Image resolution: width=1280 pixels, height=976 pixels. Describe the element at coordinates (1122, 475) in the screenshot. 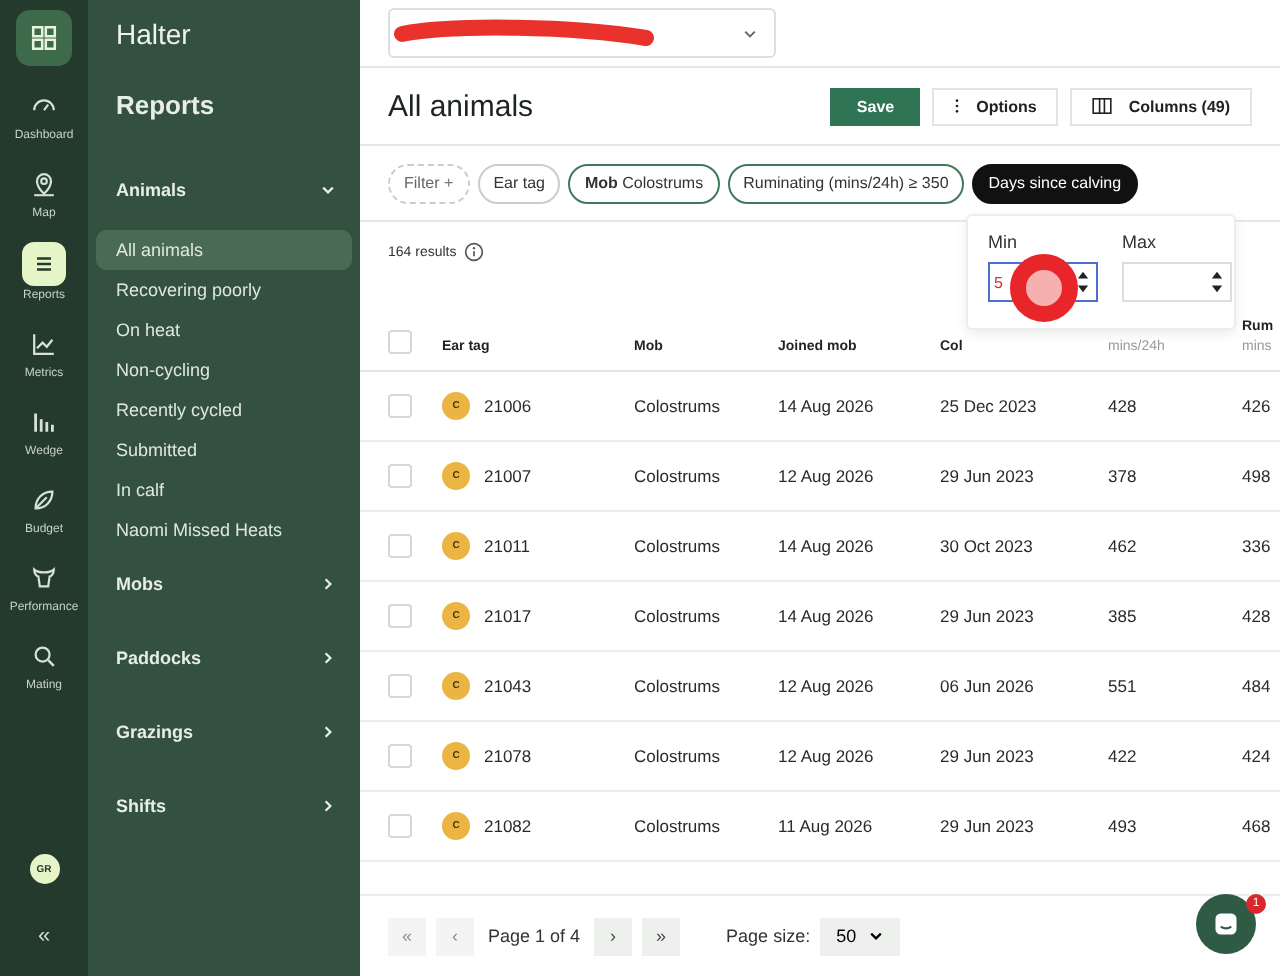

I see `table-cell: 378` at that location.